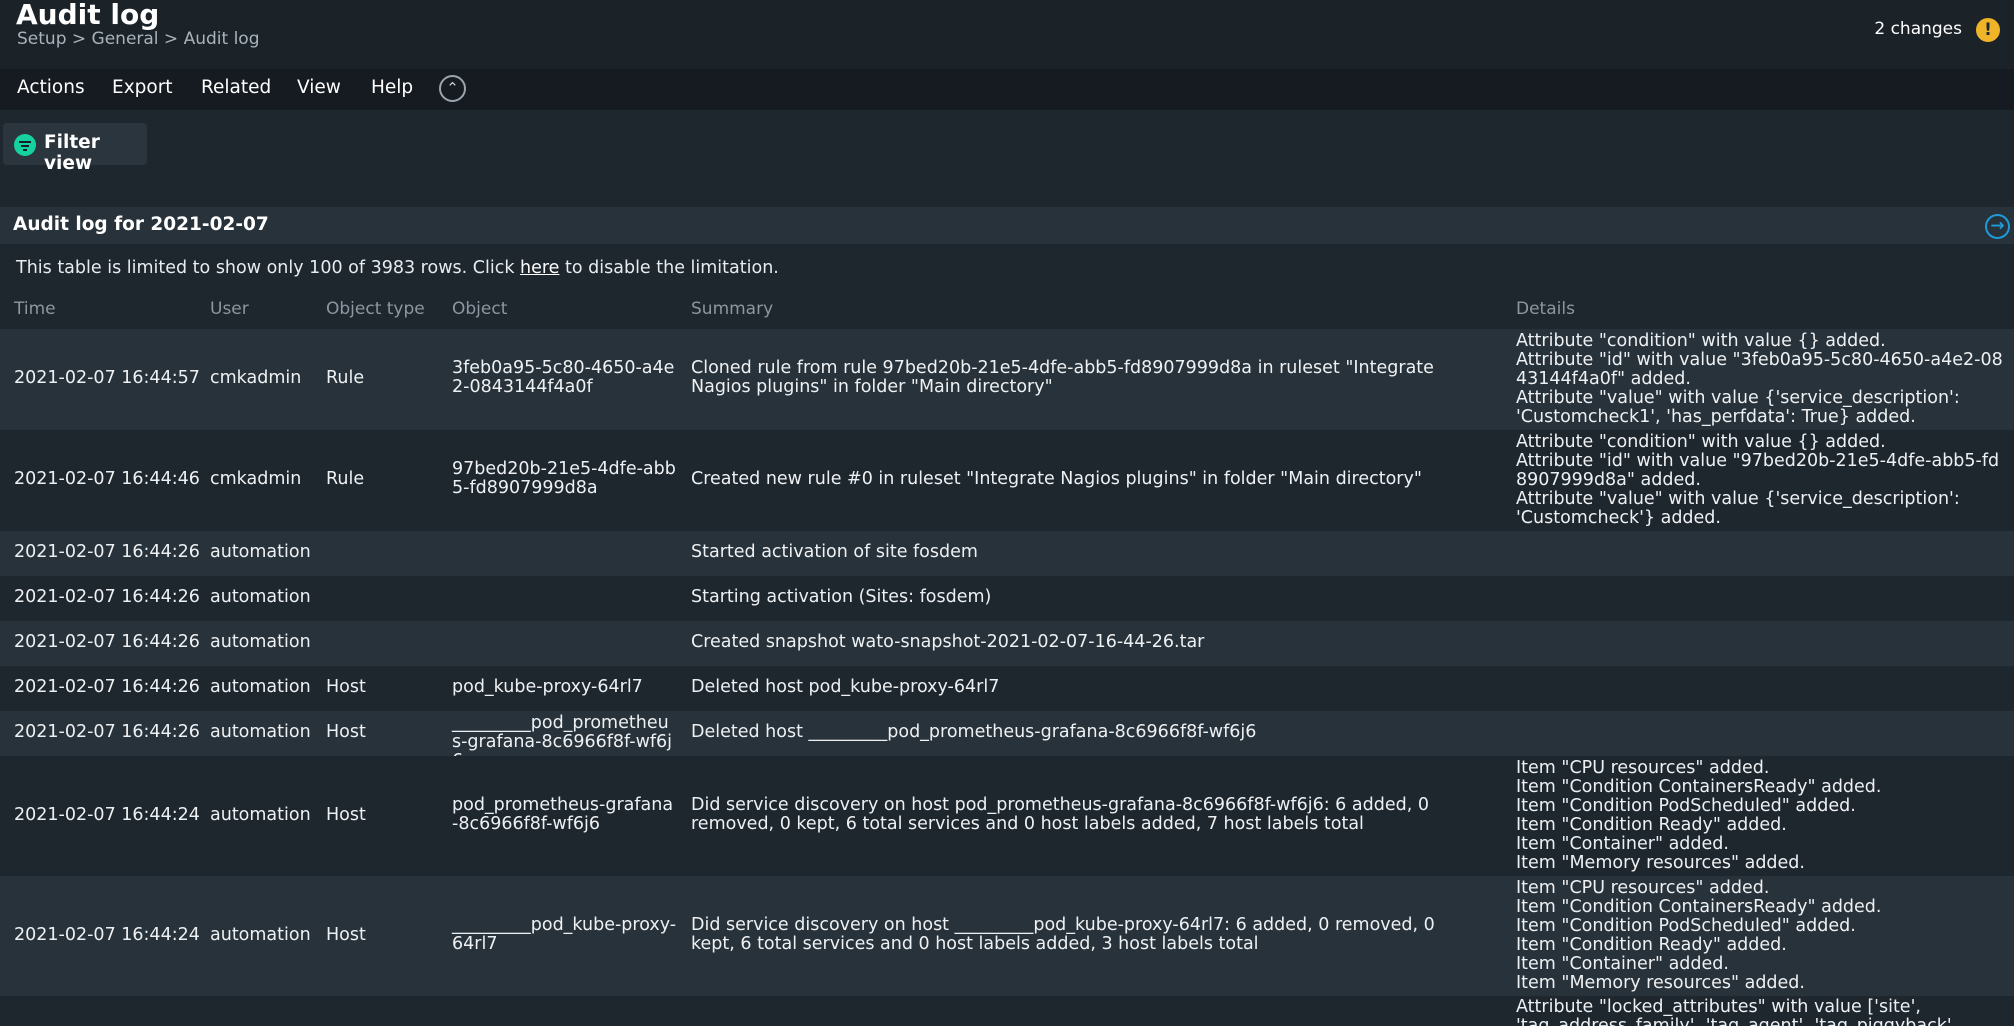 The image size is (2014, 1026). What do you see at coordinates (107, 378) in the screenshot?
I see `row-time: 2021-02-07 16:44:57` at bounding box center [107, 378].